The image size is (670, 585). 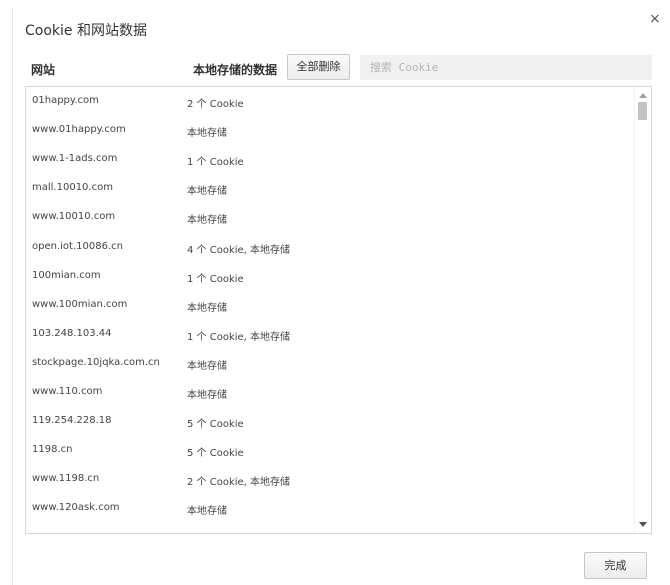 I want to click on list-item: www.100mian.com 本地存储, so click(x=331, y=305).